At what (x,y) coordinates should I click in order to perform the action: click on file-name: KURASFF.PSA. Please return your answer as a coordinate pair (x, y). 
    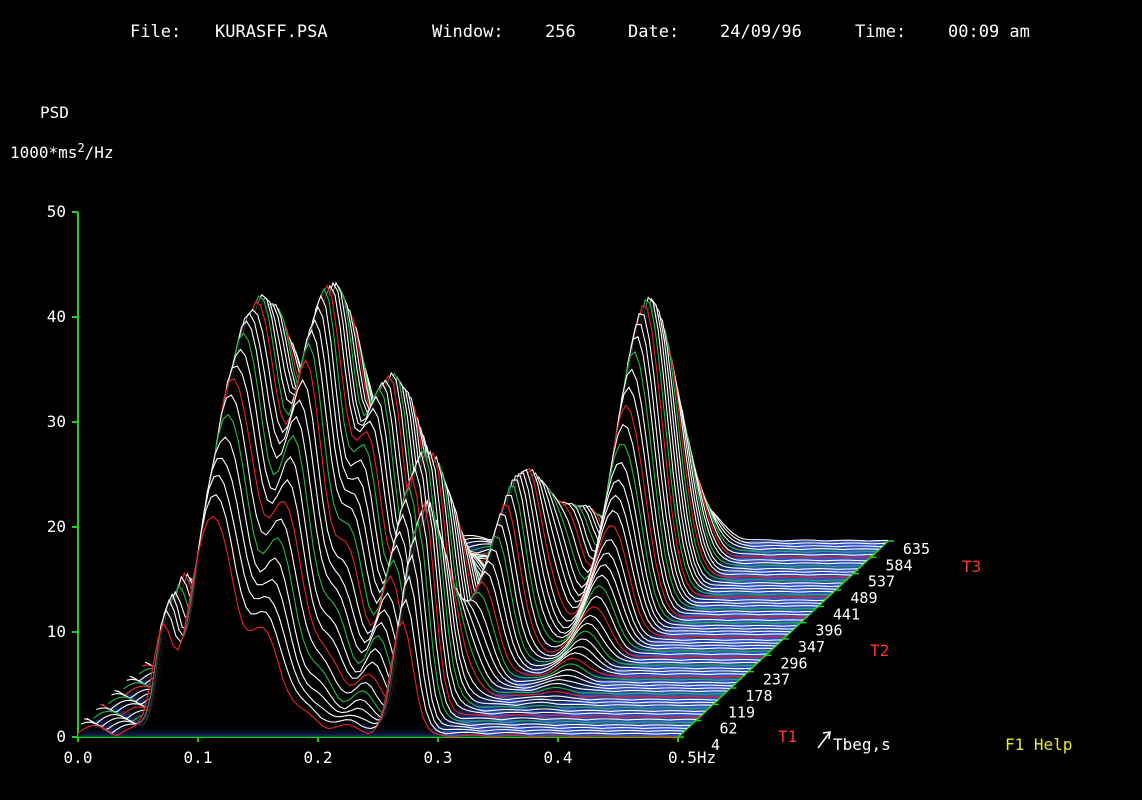
    Looking at the image, I should click on (271, 32).